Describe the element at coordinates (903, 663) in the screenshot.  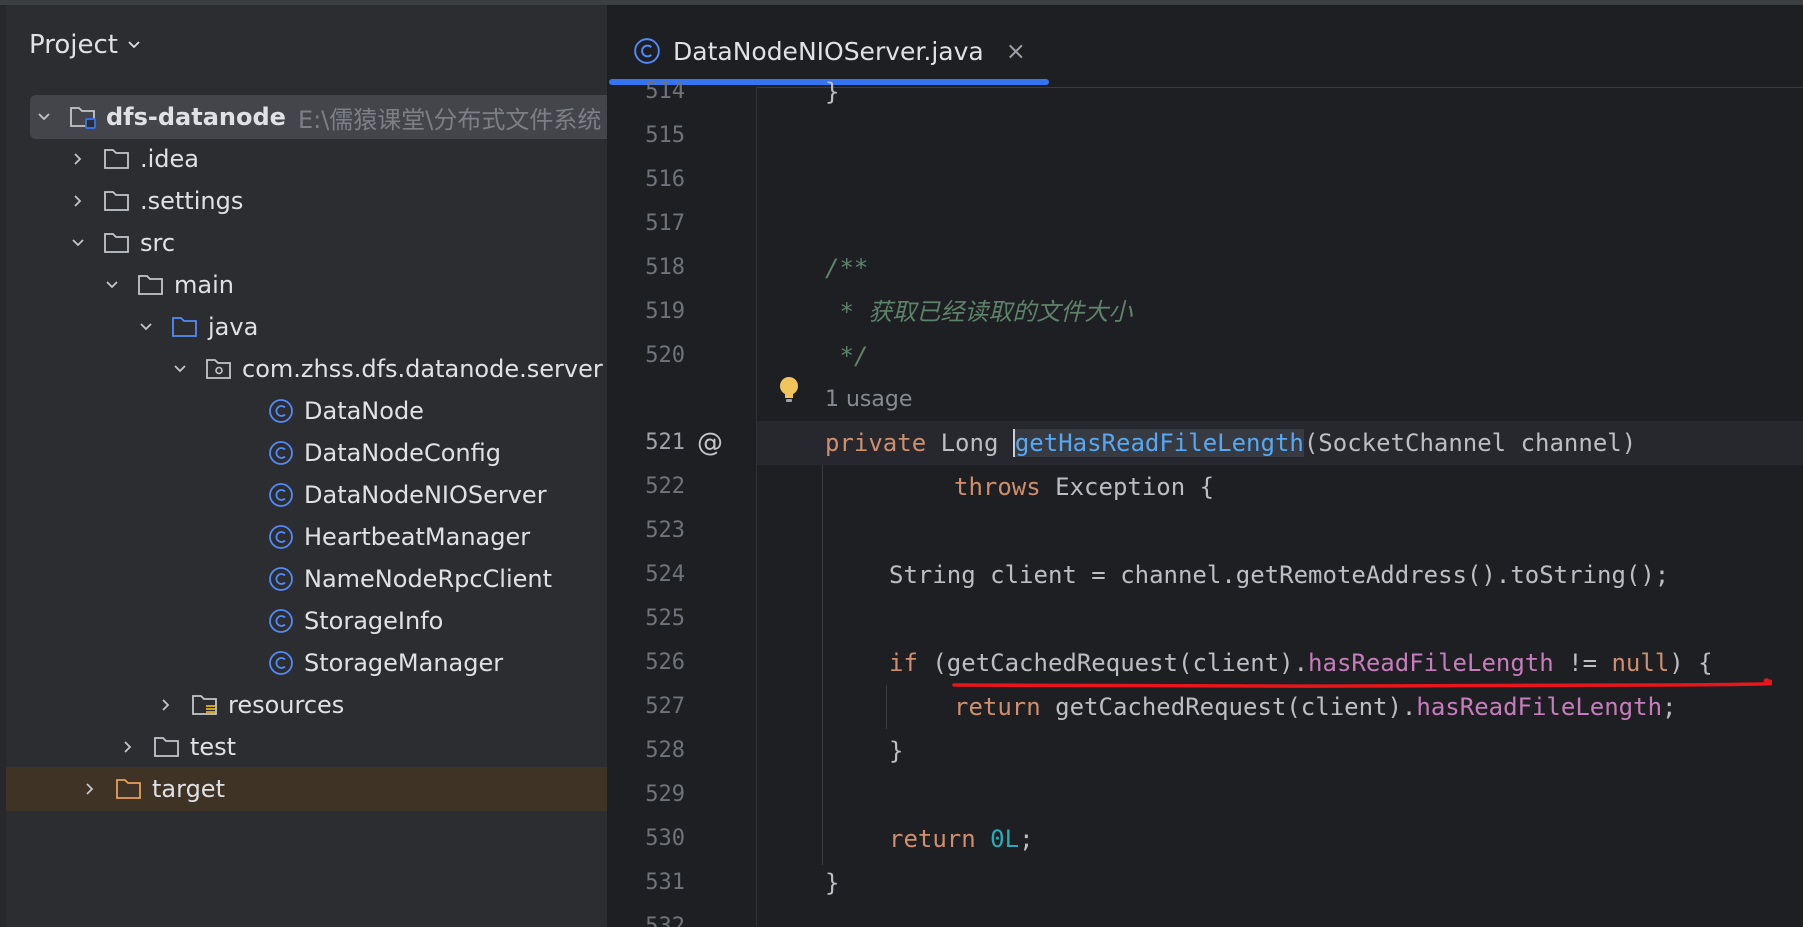
I see `keyword: if` at that location.